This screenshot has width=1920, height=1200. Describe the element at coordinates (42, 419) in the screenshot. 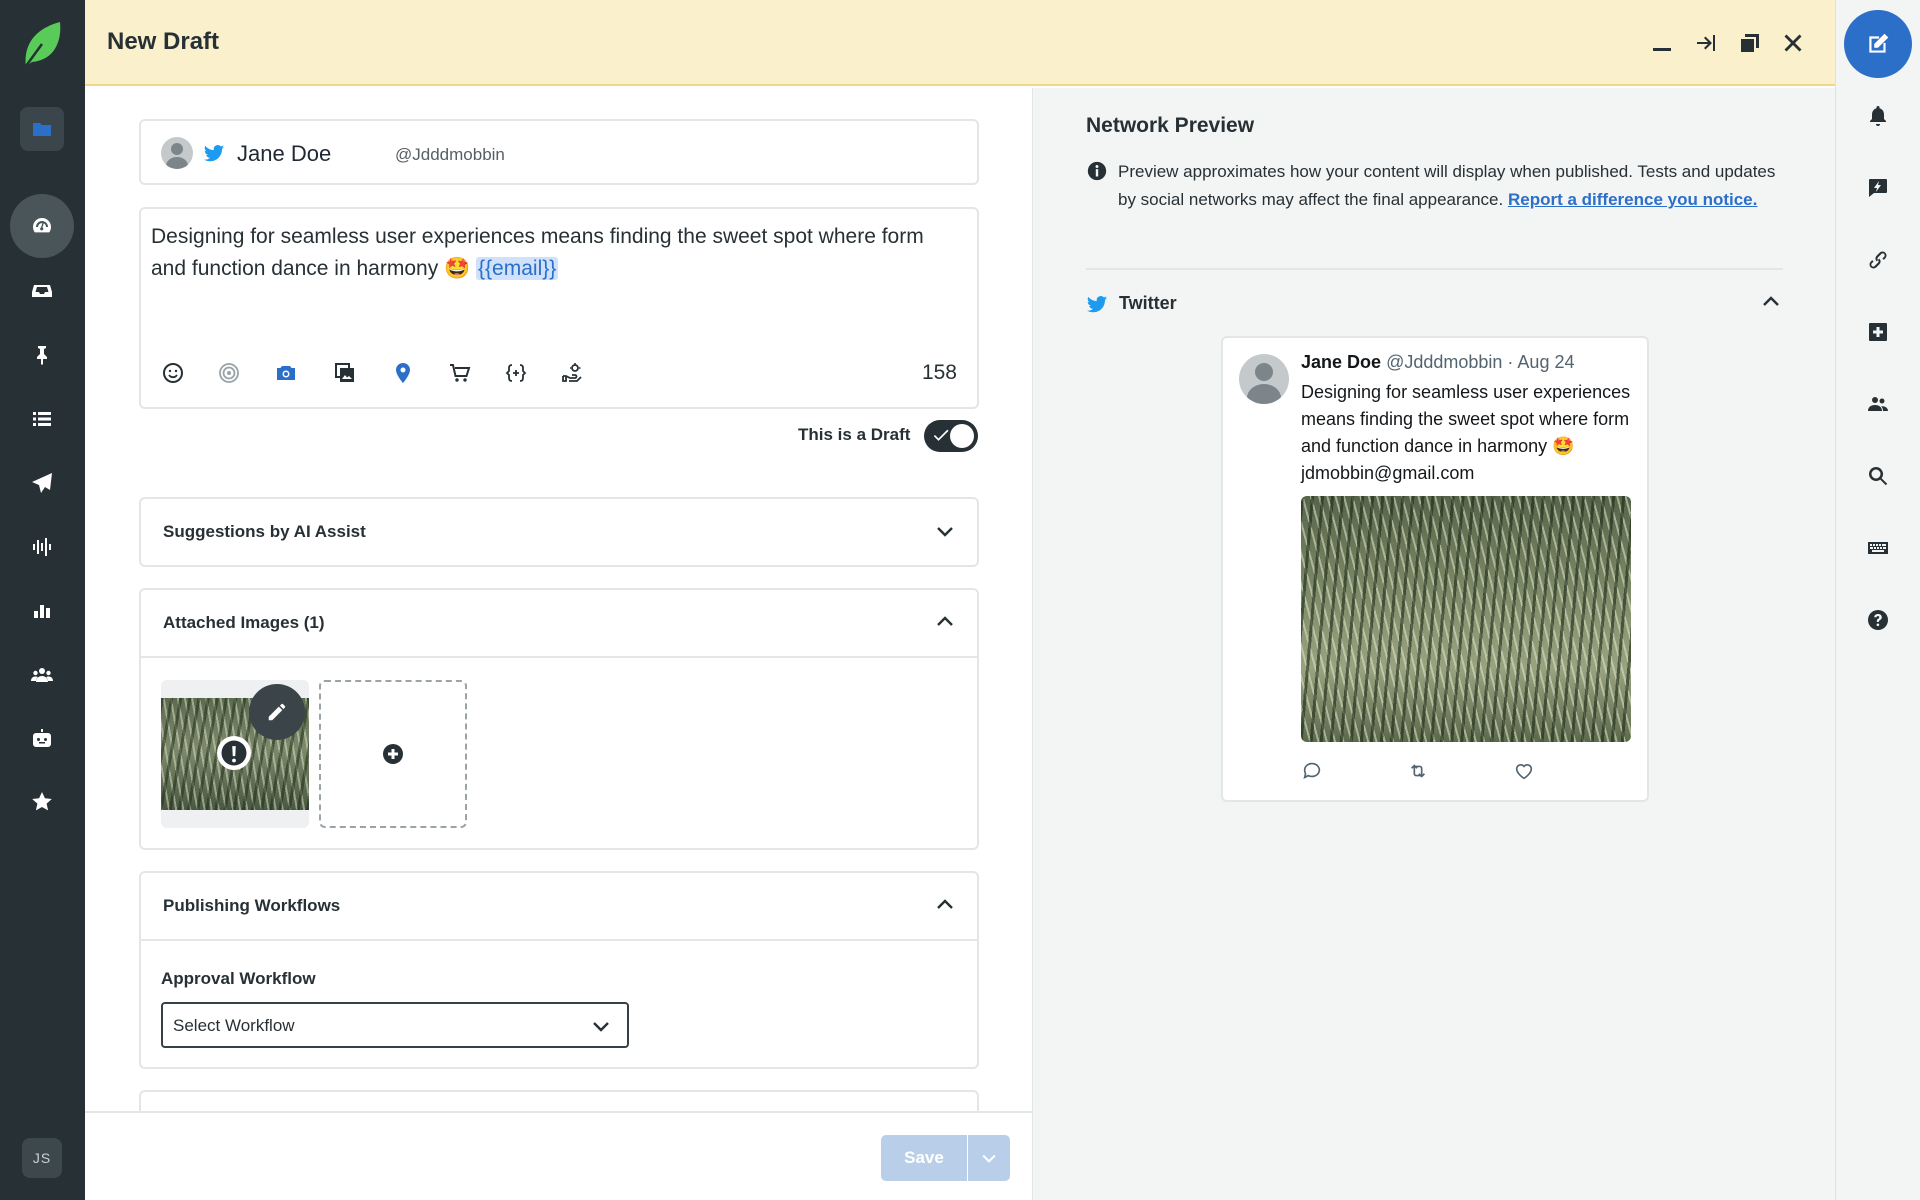

I see `list-icon` at that location.